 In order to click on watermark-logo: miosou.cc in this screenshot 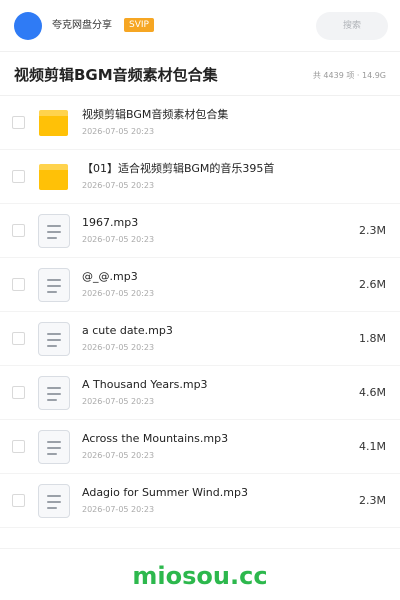, I will do `click(200, 576)`.